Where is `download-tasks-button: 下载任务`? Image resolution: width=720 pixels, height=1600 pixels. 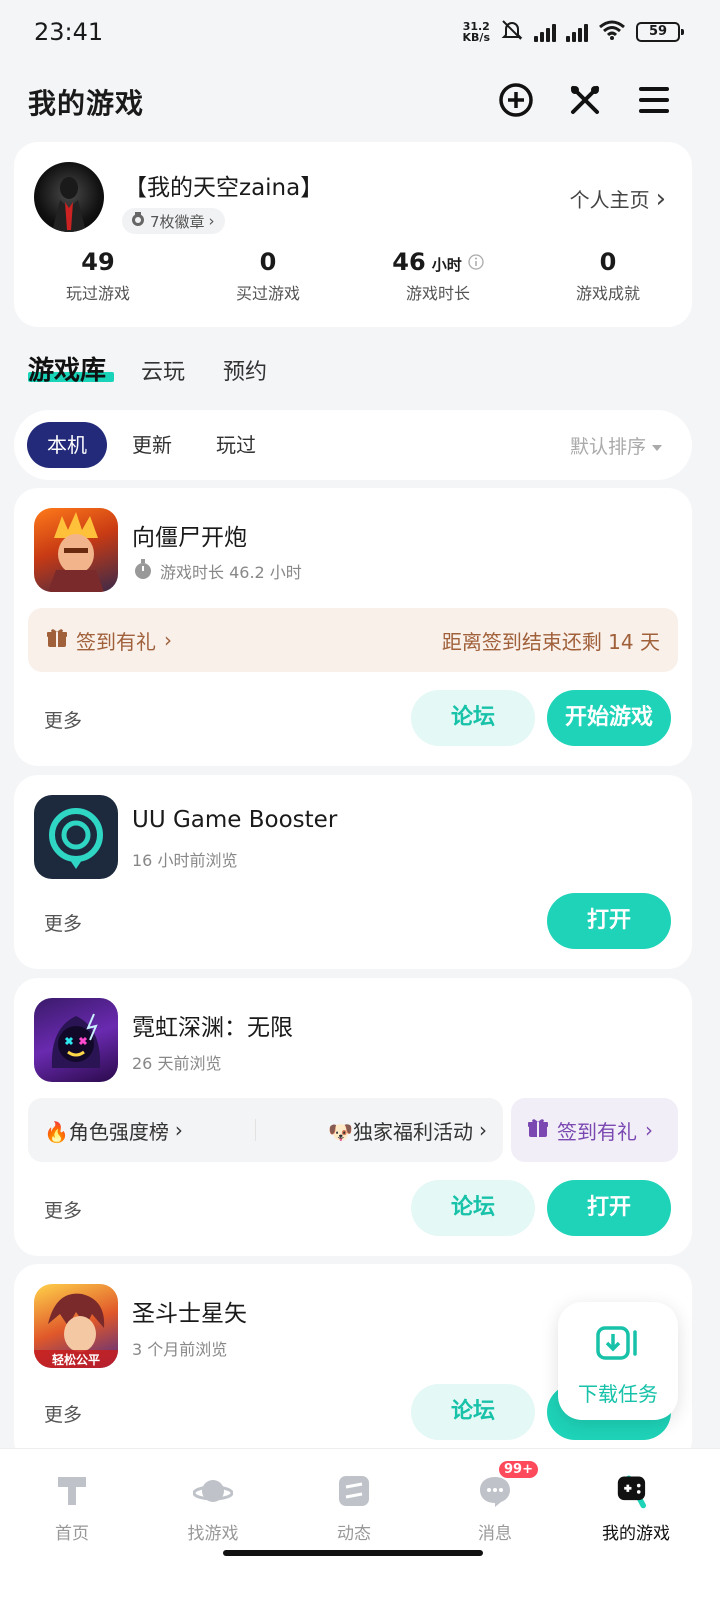
download-tasks-button: 下载任务 is located at coordinates (618, 1361).